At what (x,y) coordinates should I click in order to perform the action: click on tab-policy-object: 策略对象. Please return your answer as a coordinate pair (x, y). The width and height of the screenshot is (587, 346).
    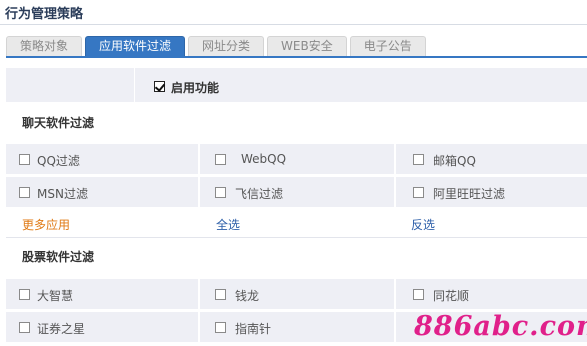
    Looking at the image, I should click on (44, 46).